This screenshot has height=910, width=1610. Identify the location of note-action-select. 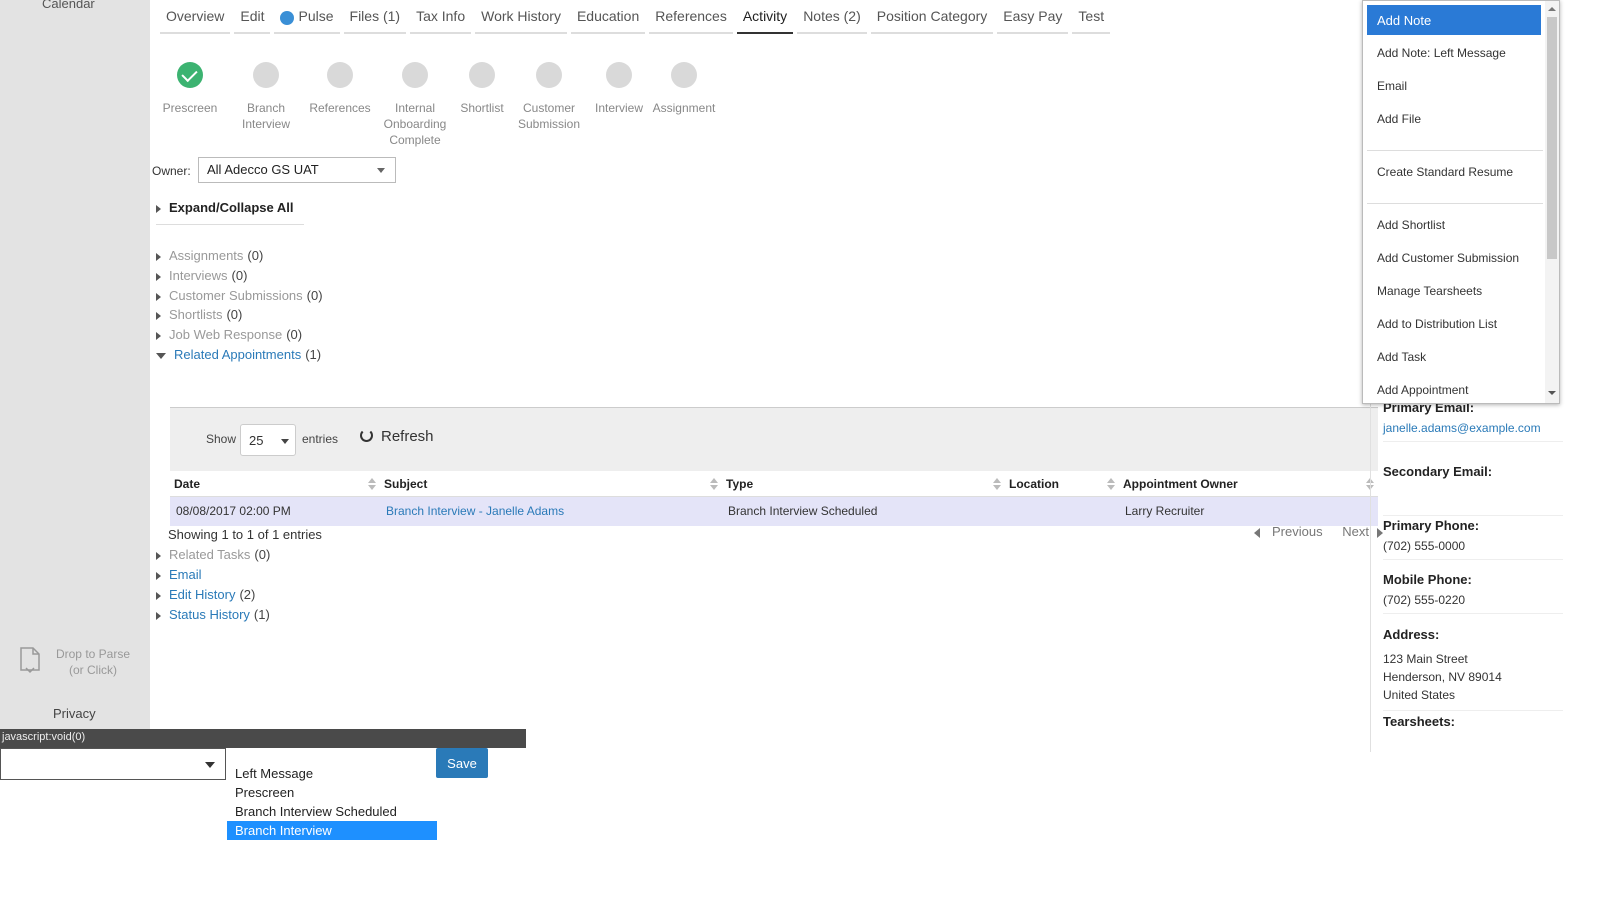
(113, 764).